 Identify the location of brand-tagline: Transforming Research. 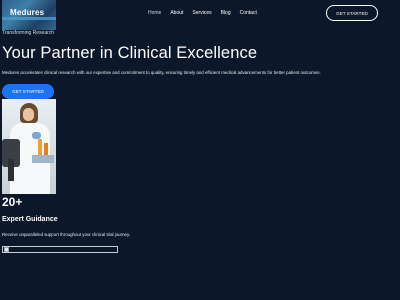
(28, 33).